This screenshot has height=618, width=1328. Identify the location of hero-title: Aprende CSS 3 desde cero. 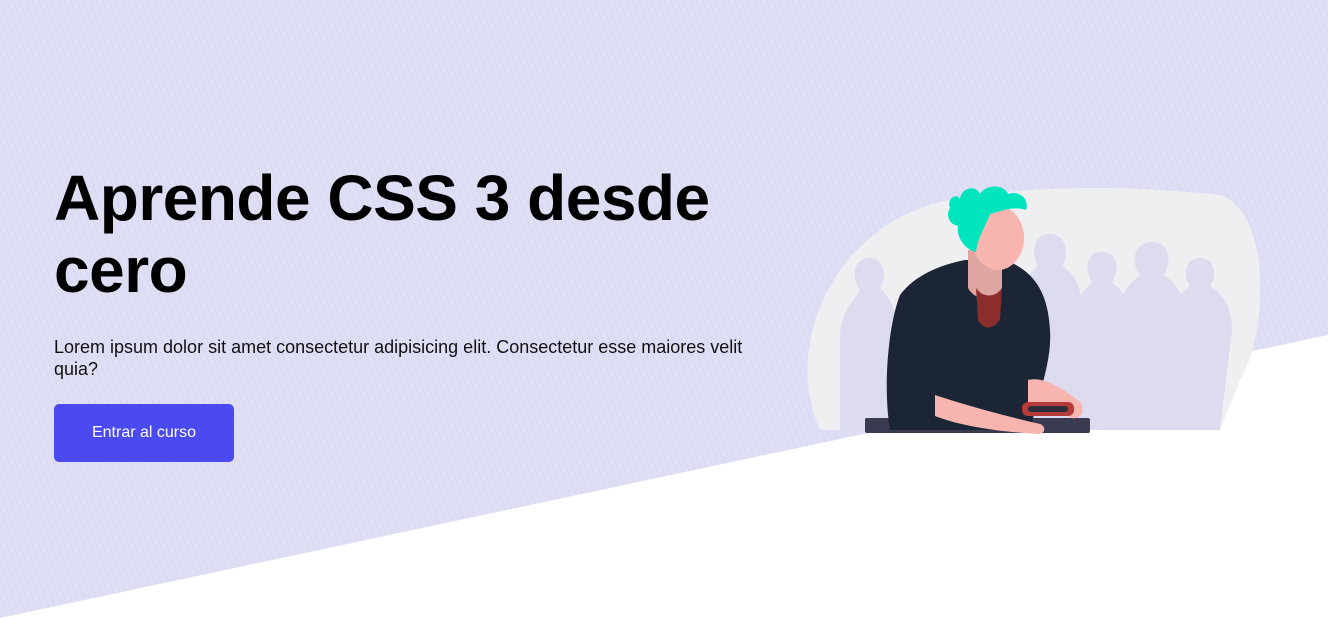
(382, 234).